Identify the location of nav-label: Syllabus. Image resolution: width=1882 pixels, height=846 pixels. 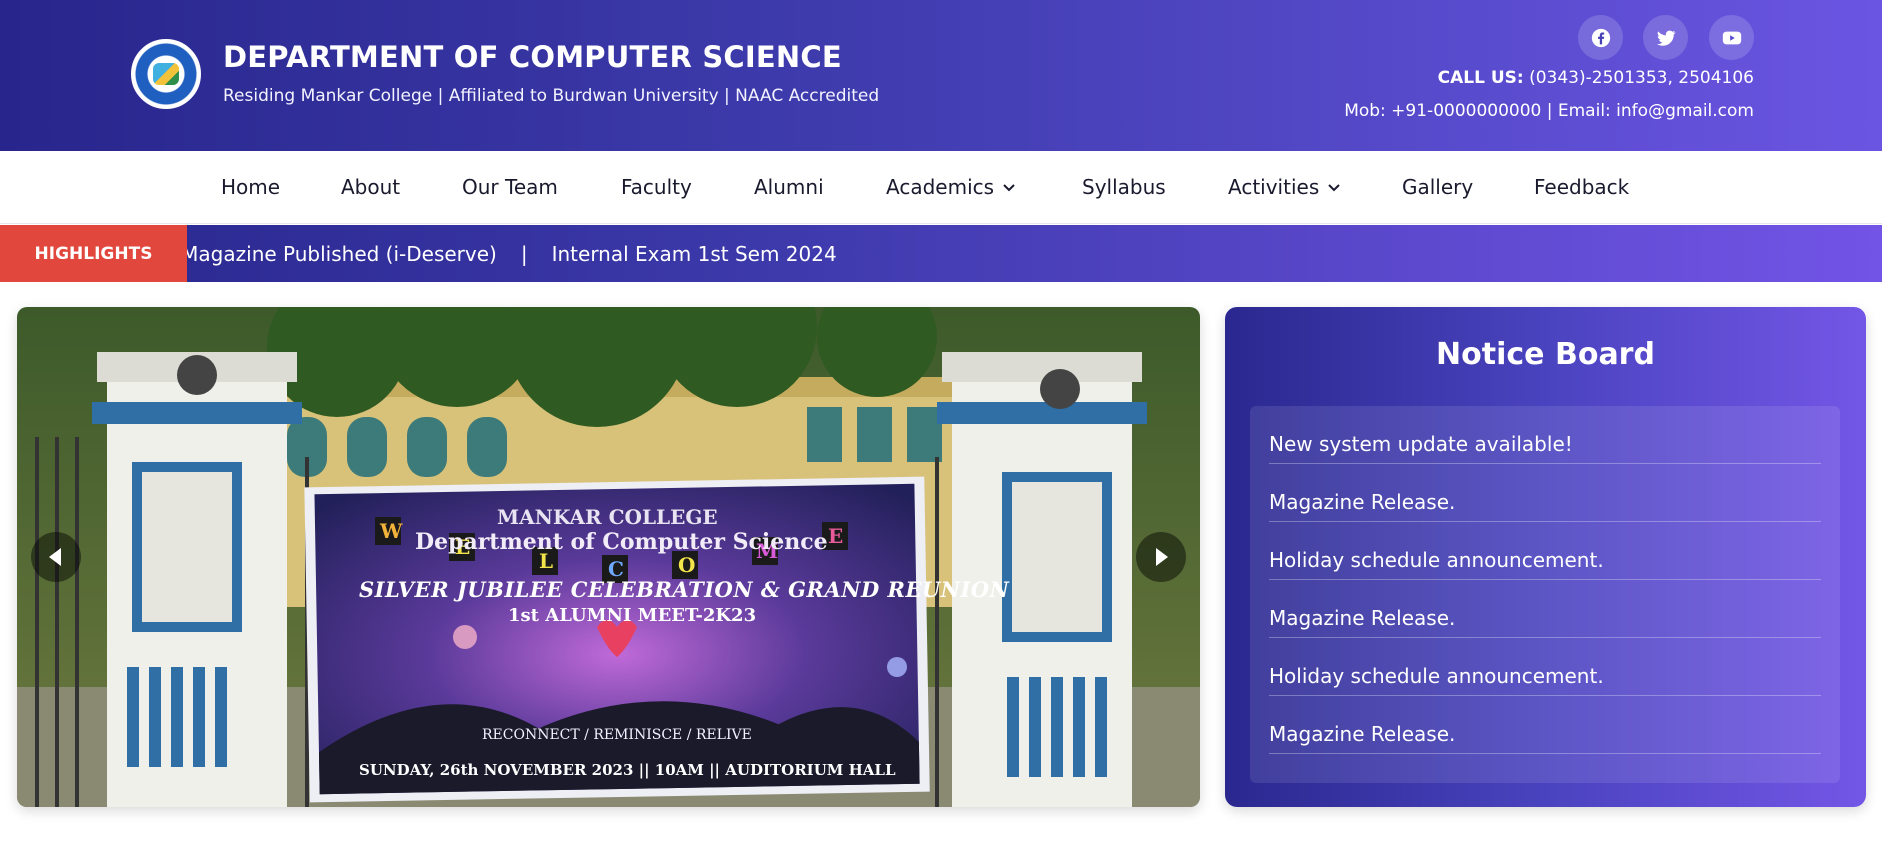
(1124, 187).